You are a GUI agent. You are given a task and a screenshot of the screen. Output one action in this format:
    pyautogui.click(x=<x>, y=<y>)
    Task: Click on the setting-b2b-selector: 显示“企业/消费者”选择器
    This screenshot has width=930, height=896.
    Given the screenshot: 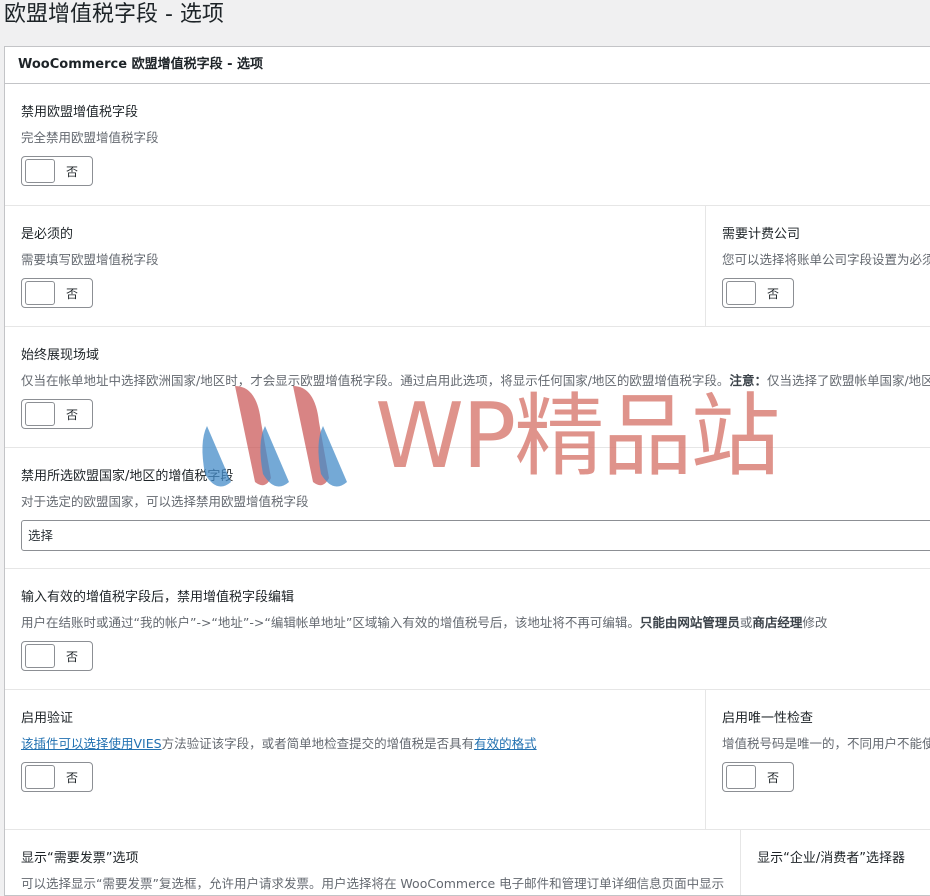 What is the action you would take?
    pyautogui.click(x=835, y=862)
    